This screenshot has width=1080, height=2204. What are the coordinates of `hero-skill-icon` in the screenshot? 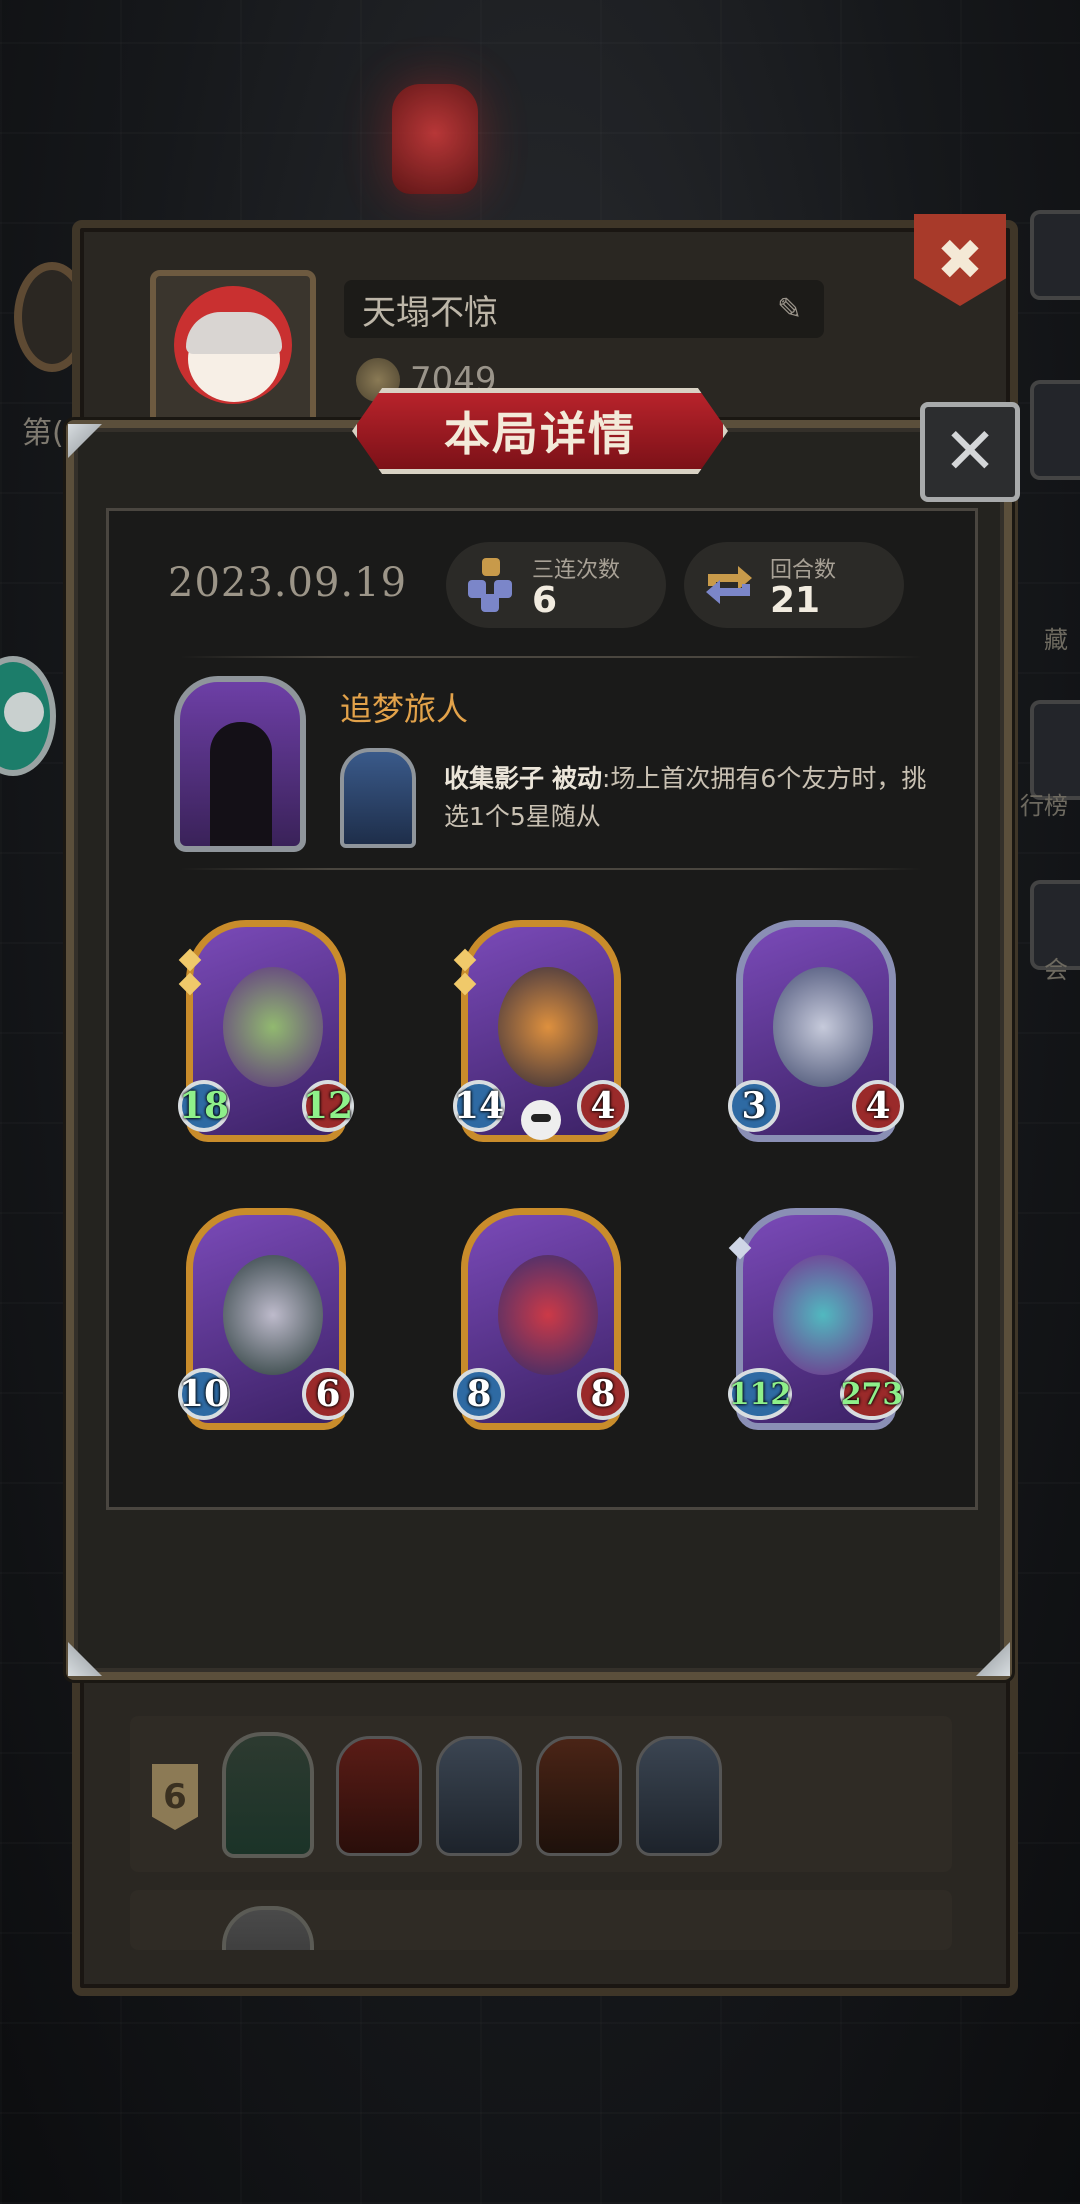 It's located at (378, 798).